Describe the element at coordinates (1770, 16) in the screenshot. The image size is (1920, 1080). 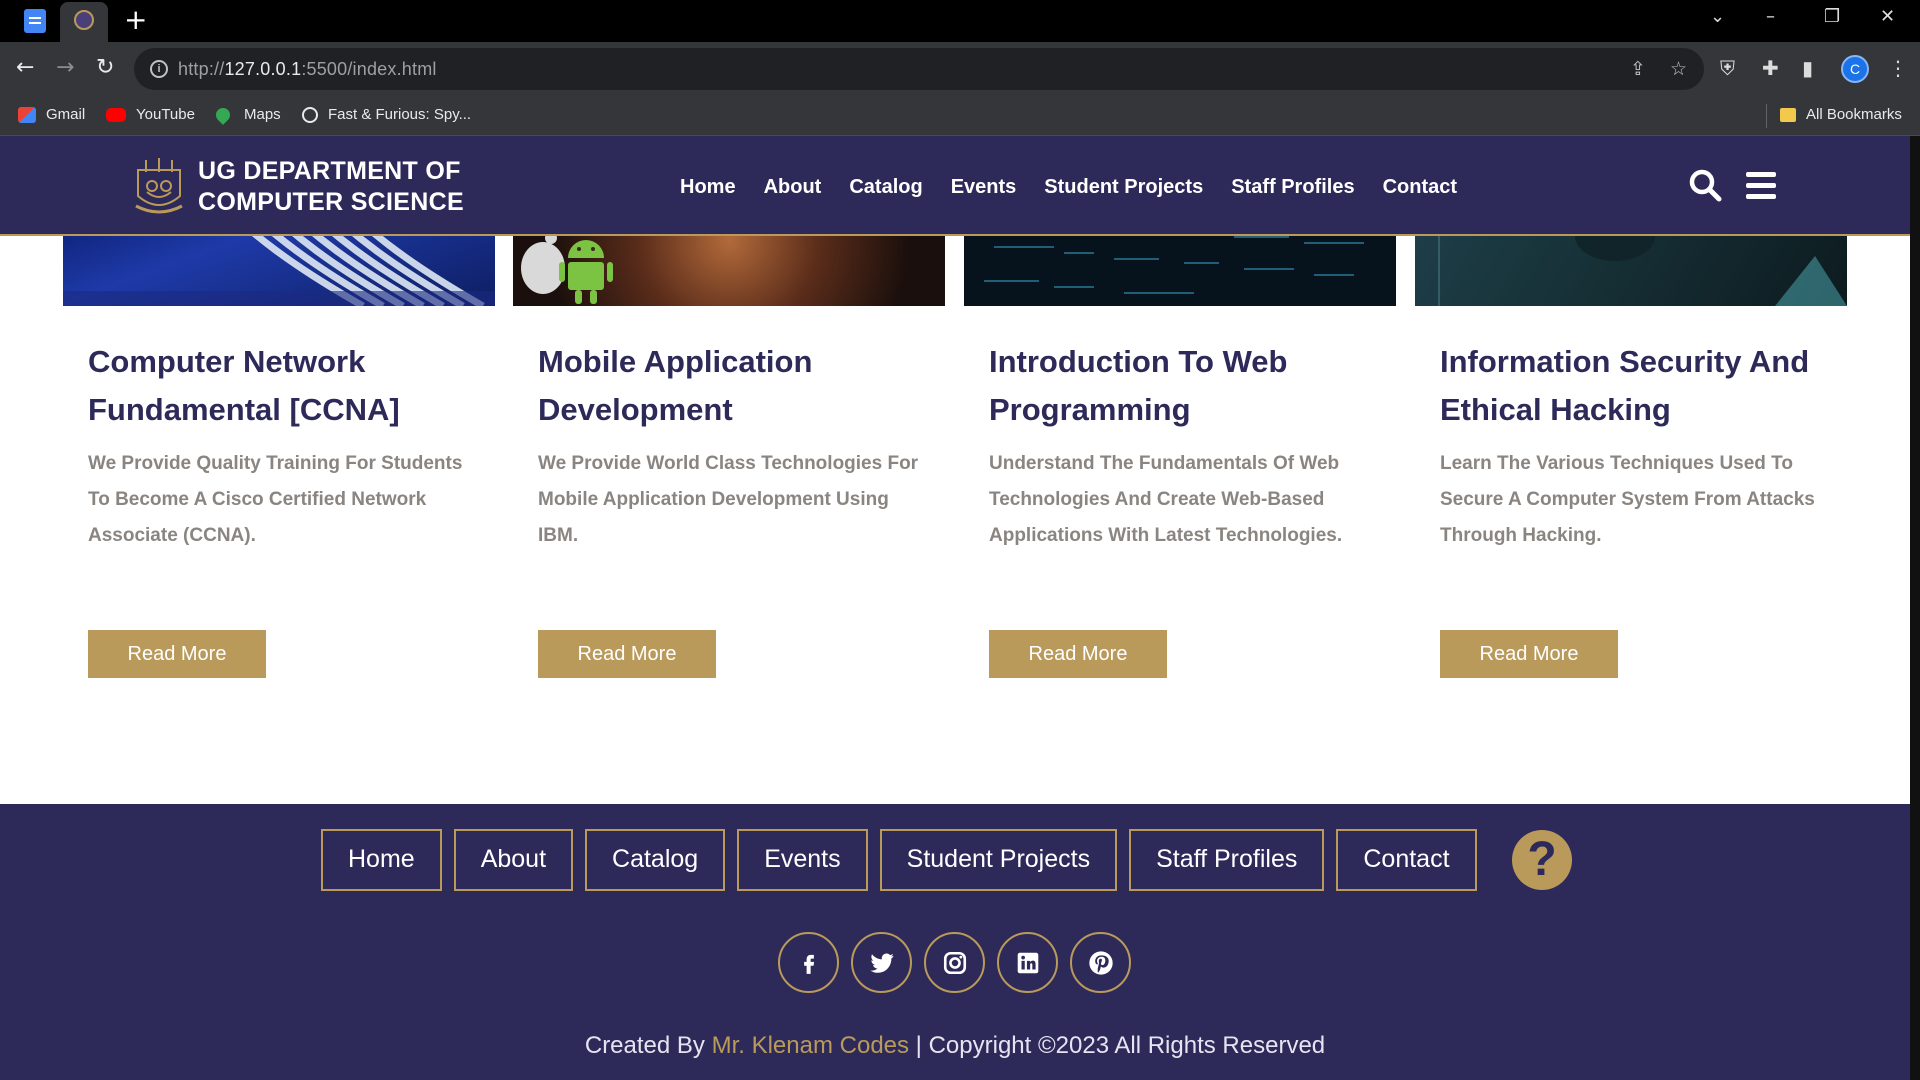
I see `minimize-button: –` at that location.